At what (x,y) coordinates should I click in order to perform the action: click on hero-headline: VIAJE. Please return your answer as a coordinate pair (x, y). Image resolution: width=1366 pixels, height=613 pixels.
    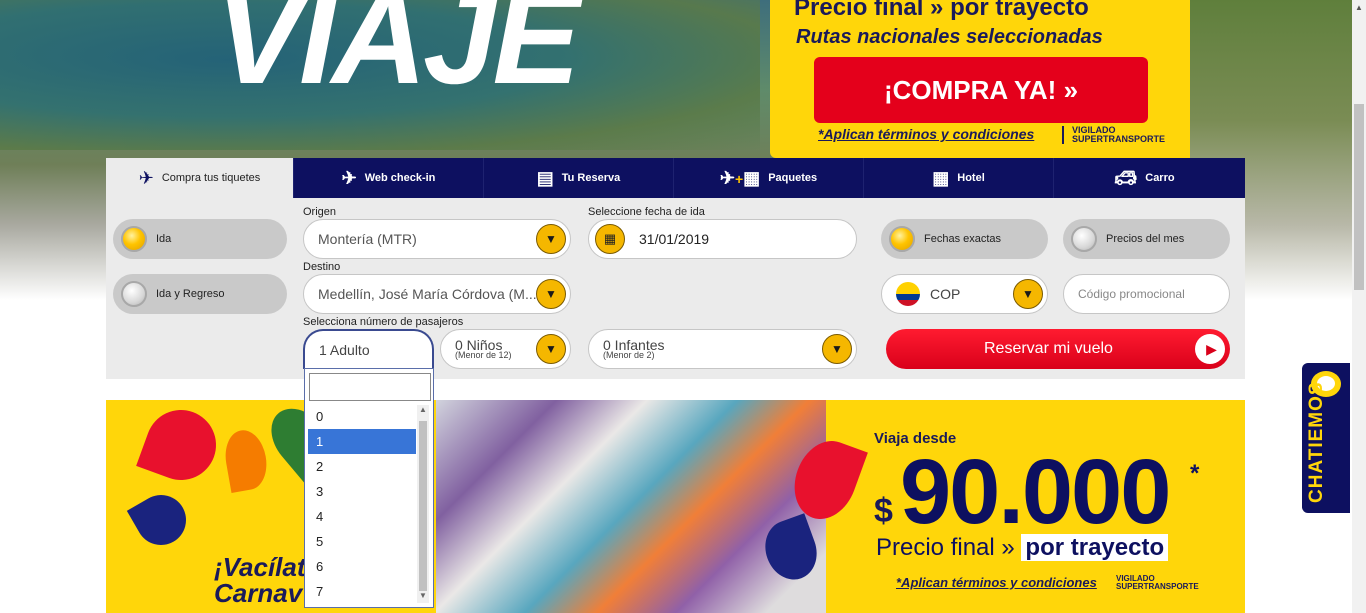
    Looking at the image, I should click on (397, 55).